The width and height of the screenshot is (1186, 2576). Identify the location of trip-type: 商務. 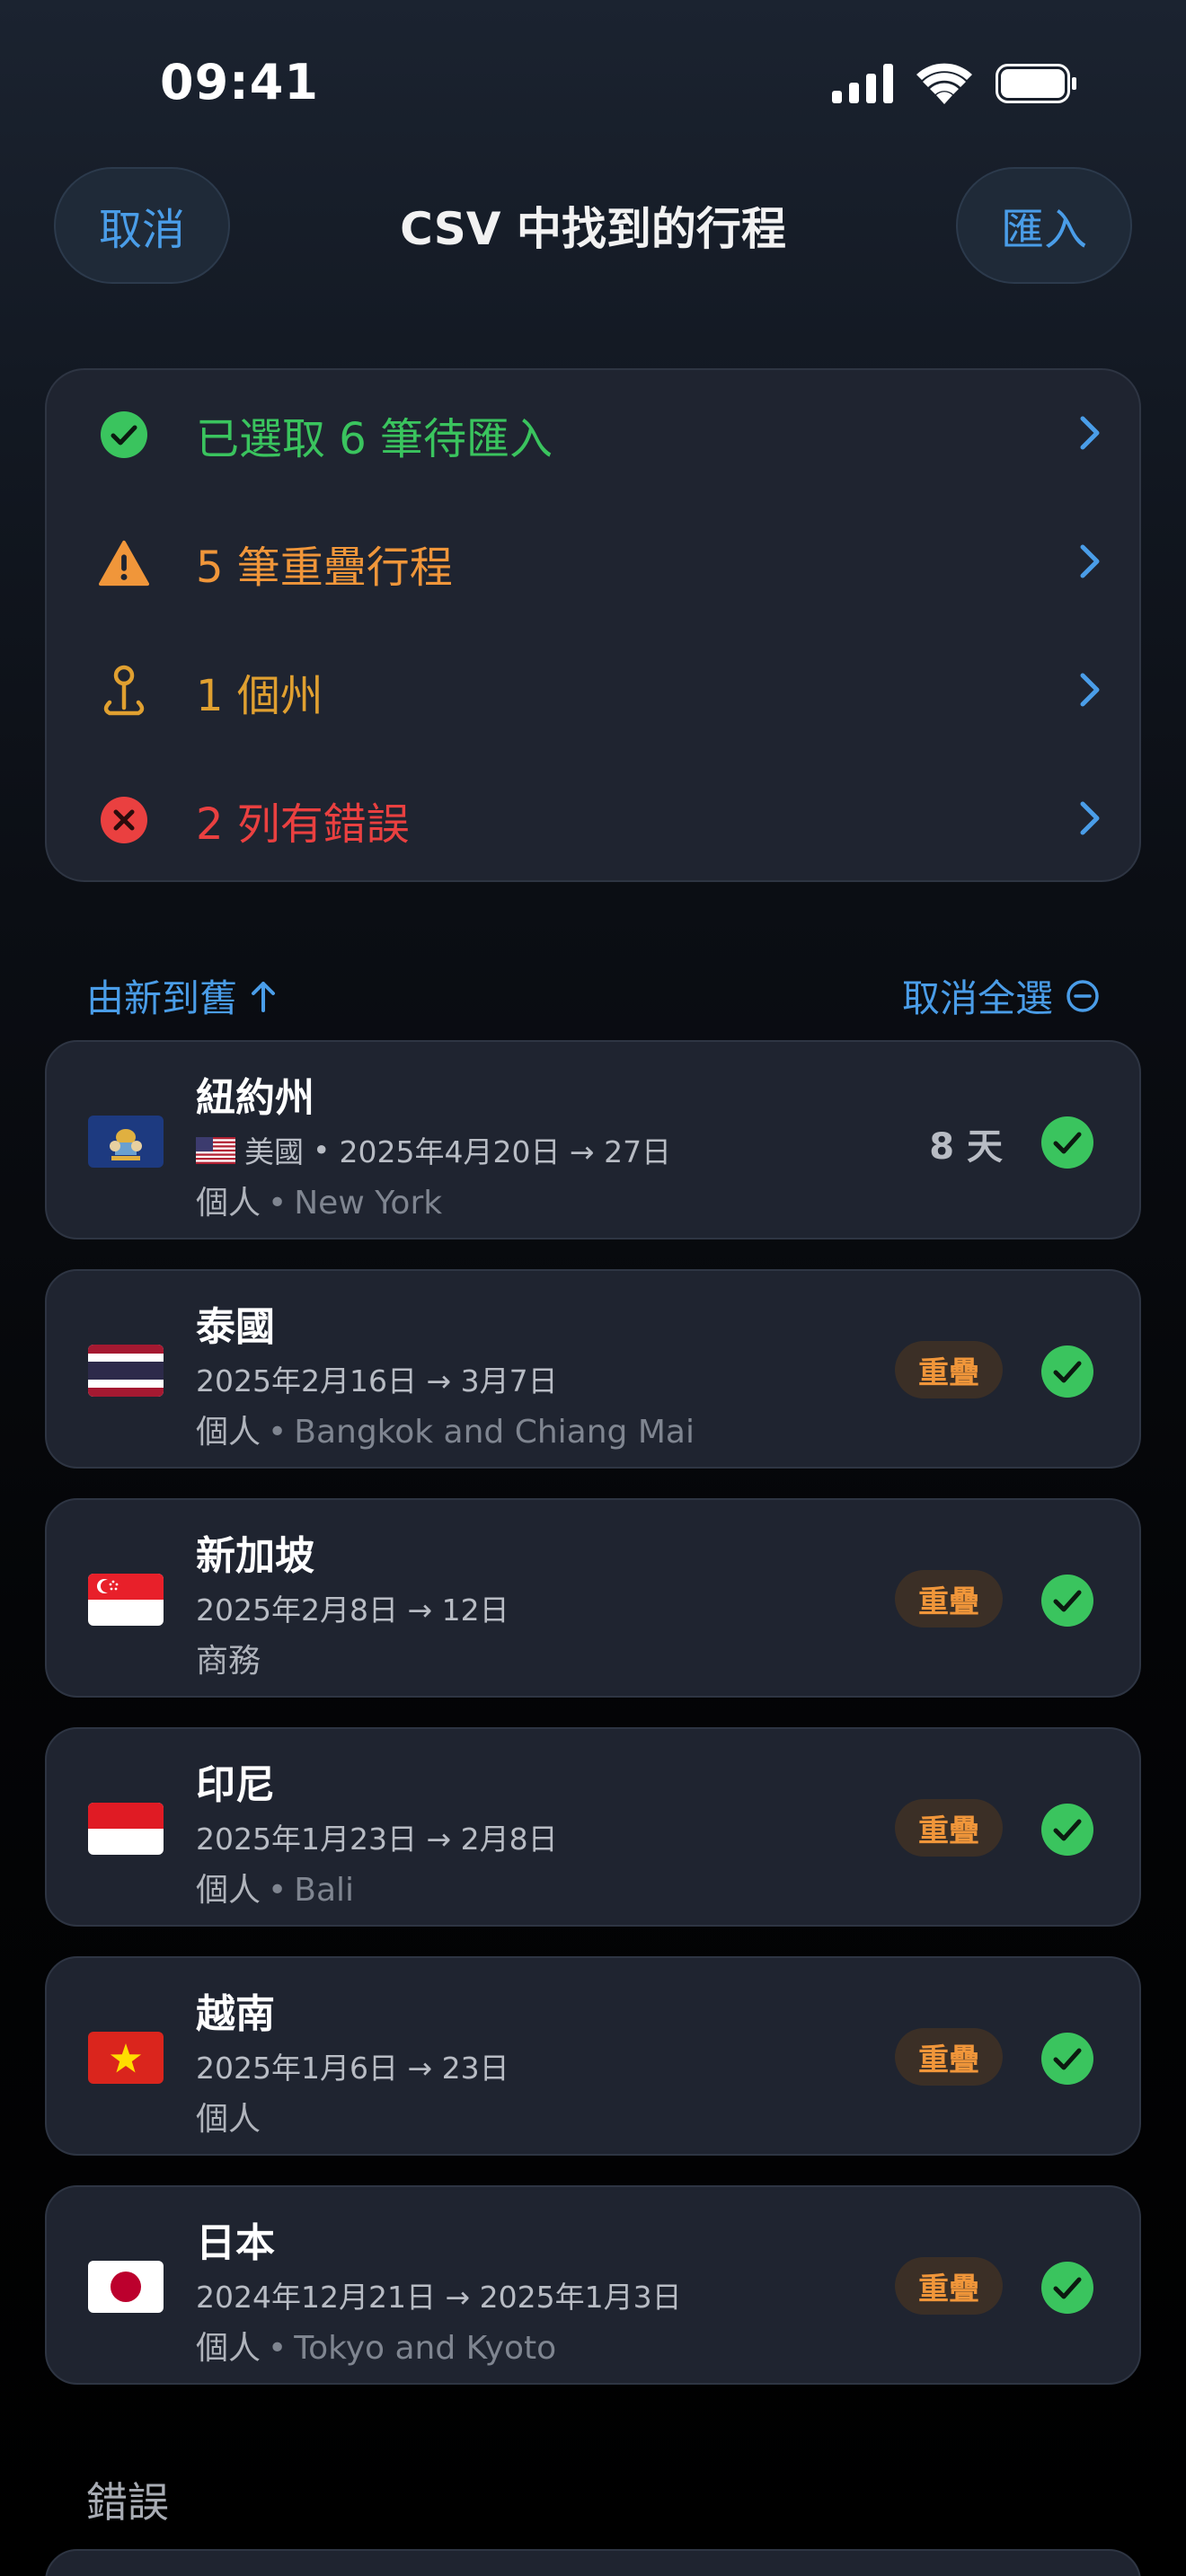
(228, 1661).